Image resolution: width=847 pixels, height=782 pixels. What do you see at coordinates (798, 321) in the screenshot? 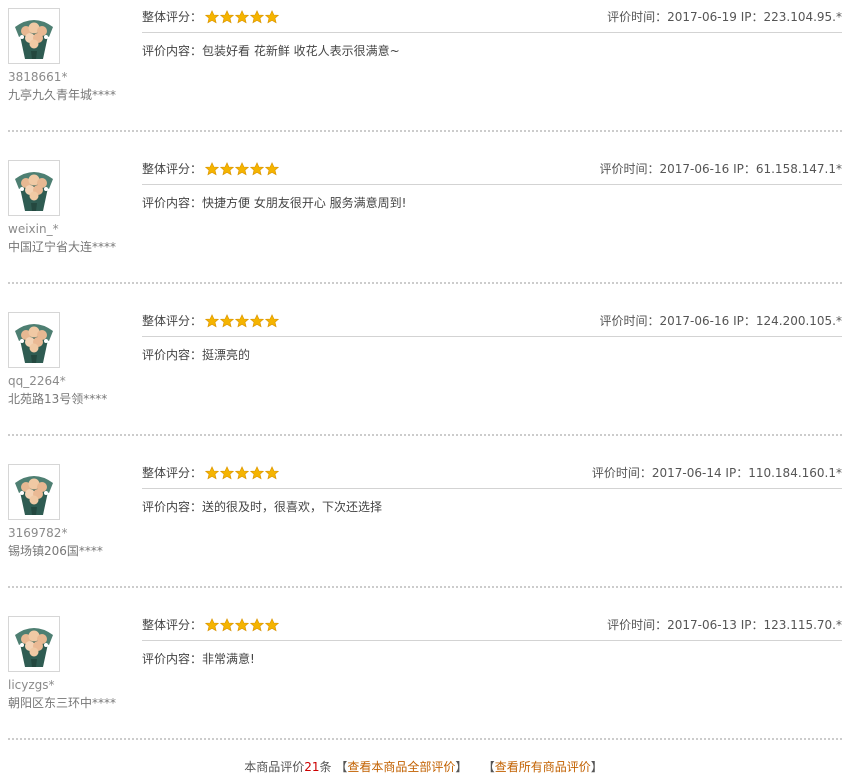
I see `review-ip: 124.200.105.*` at bounding box center [798, 321].